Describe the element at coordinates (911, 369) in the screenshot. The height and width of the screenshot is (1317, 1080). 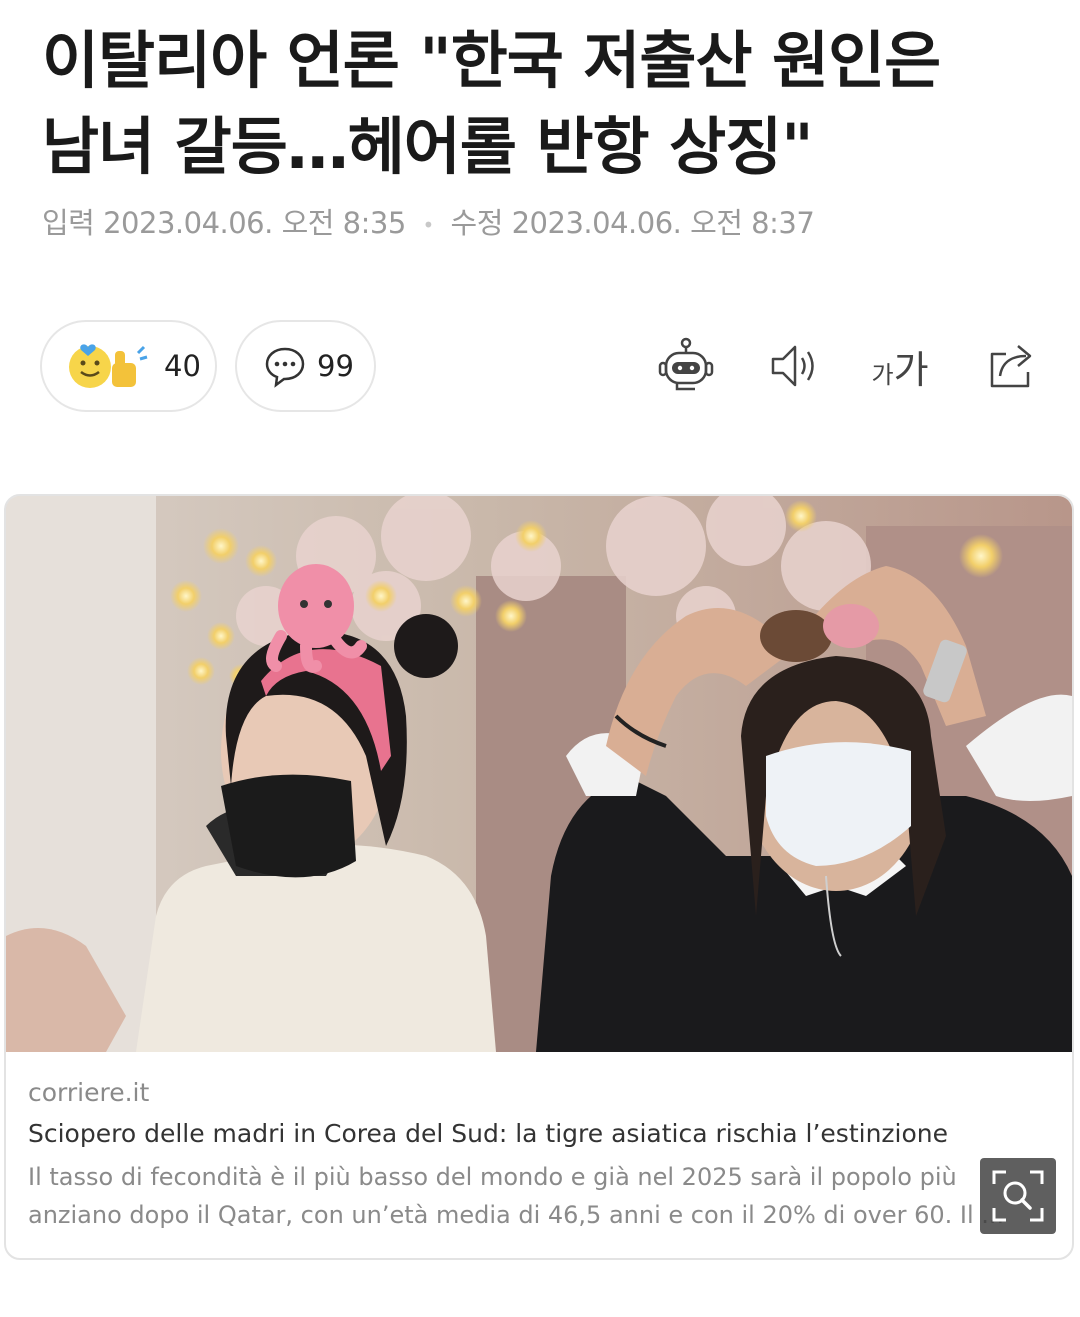
I see `font-large-glyph: 가` at that location.